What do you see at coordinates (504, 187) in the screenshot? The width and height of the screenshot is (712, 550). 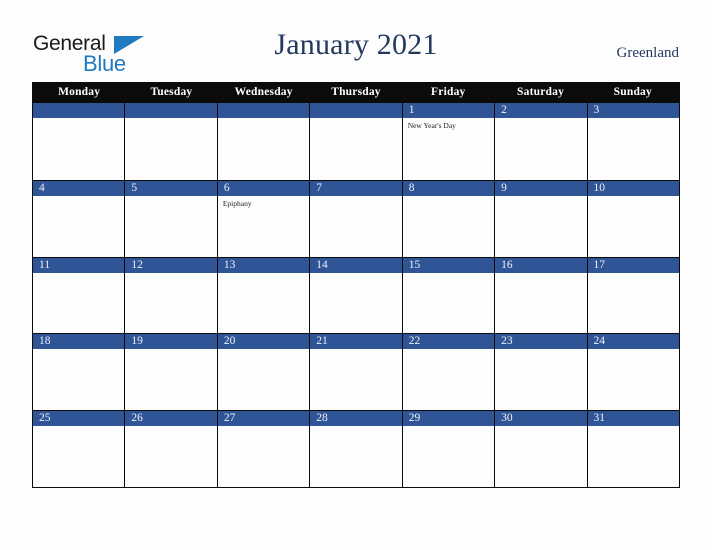 I see `day-number: 9` at bounding box center [504, 187].